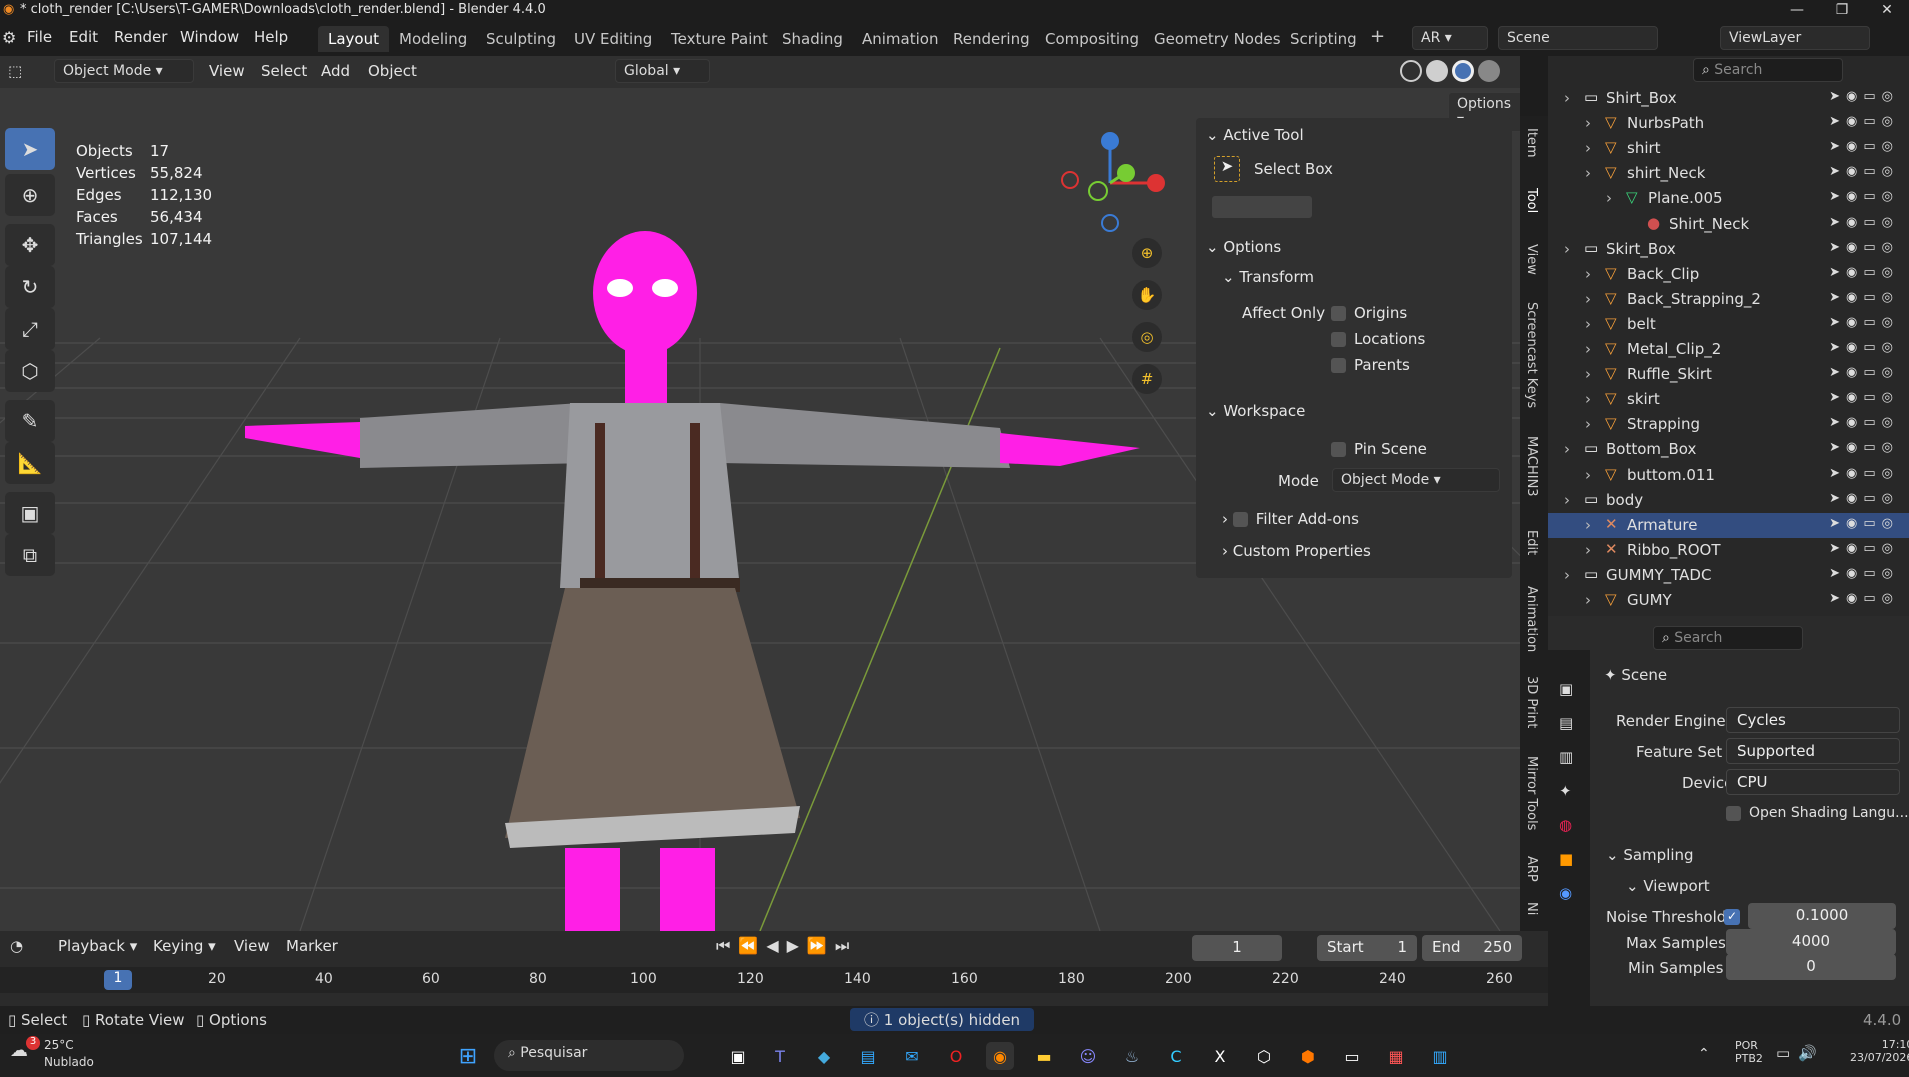 The width and height of the screenshot is (1909, 1077). What do you see at coordinates (1728, 600) in the screenshot?
I see `outliner-row: › ▽ GUMY ➤◉▭◎` at bounding box center [1728, 600].